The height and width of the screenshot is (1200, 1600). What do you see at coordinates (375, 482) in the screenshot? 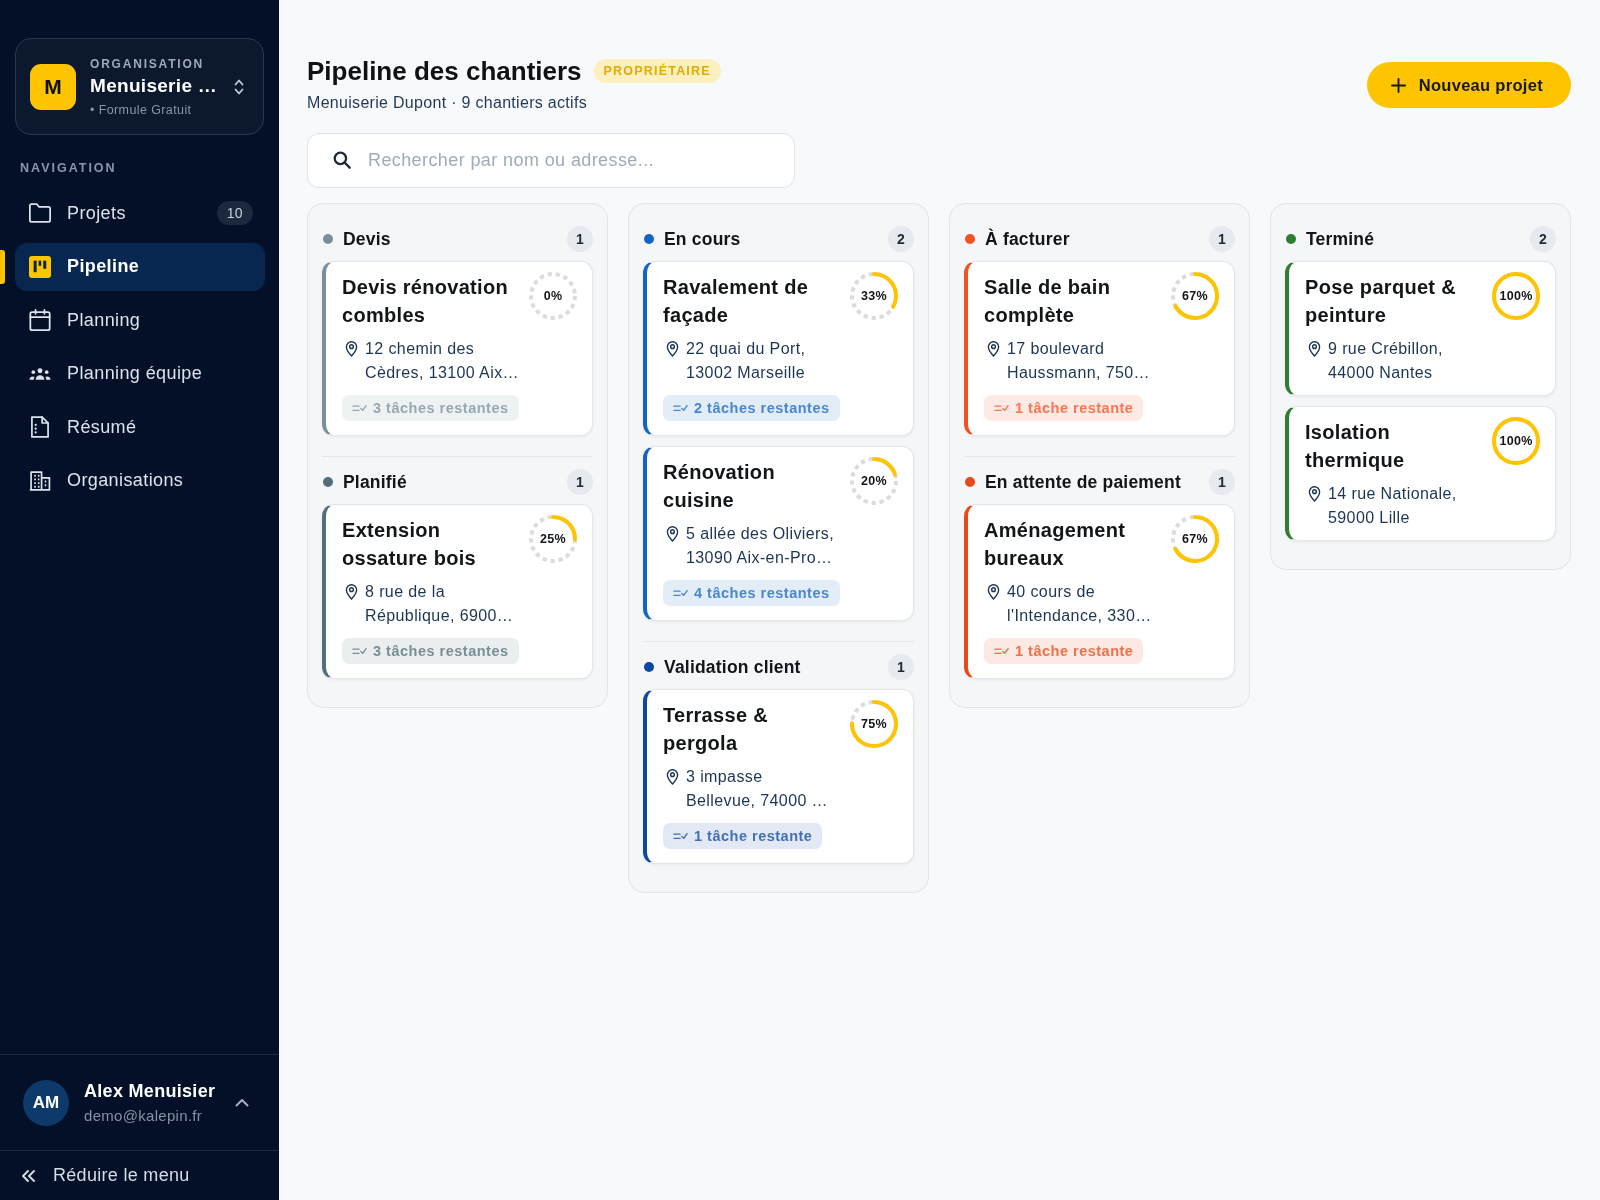
I see `stage-title: Planifié` at bounding box center [375, 482].